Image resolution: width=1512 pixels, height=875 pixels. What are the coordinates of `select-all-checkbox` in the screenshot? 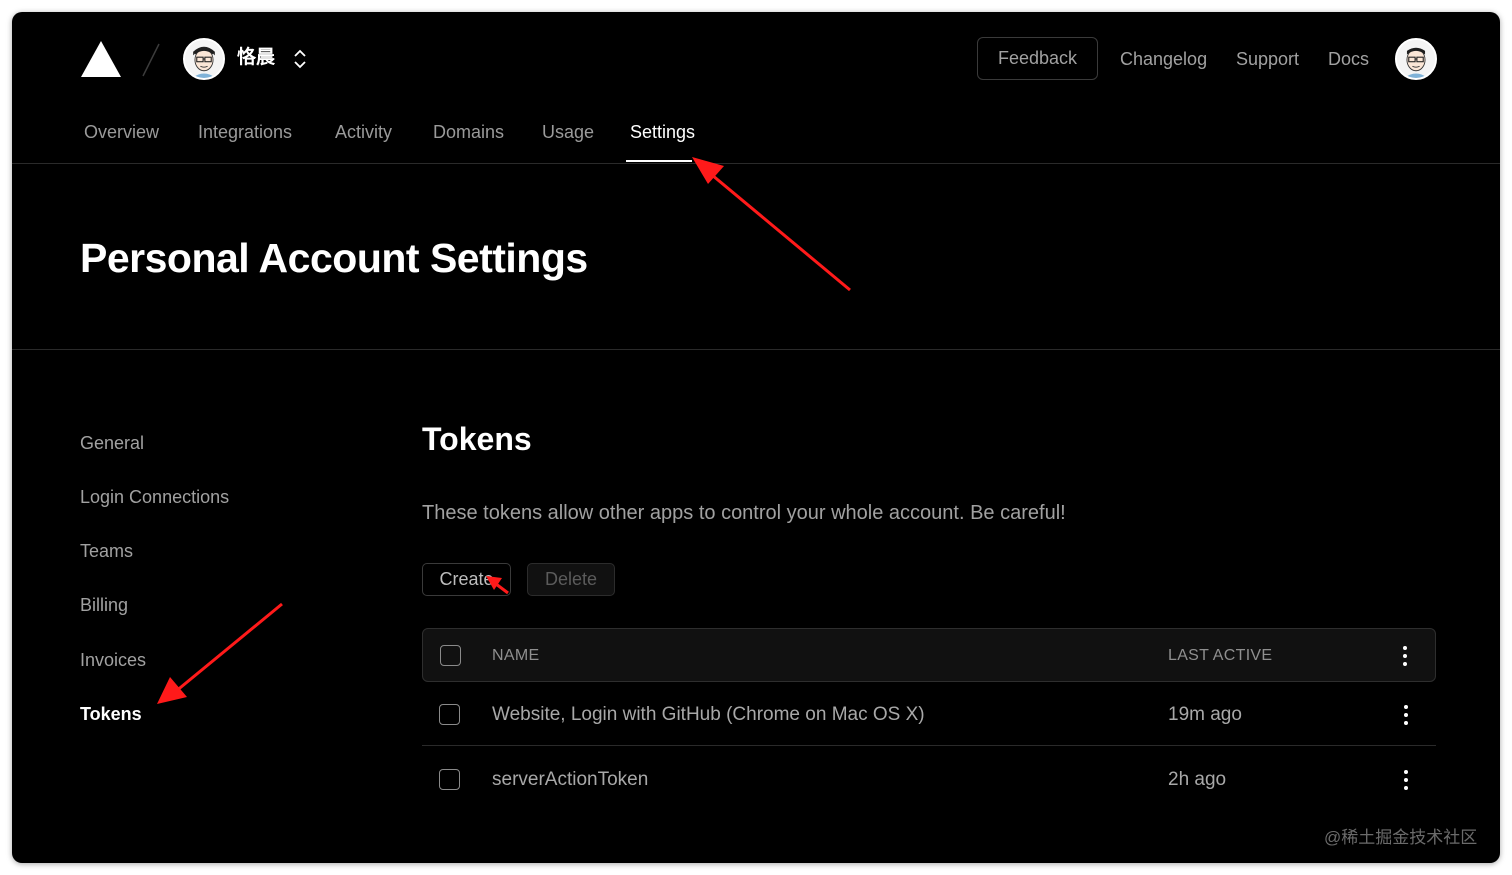 It's located at (450, 655).